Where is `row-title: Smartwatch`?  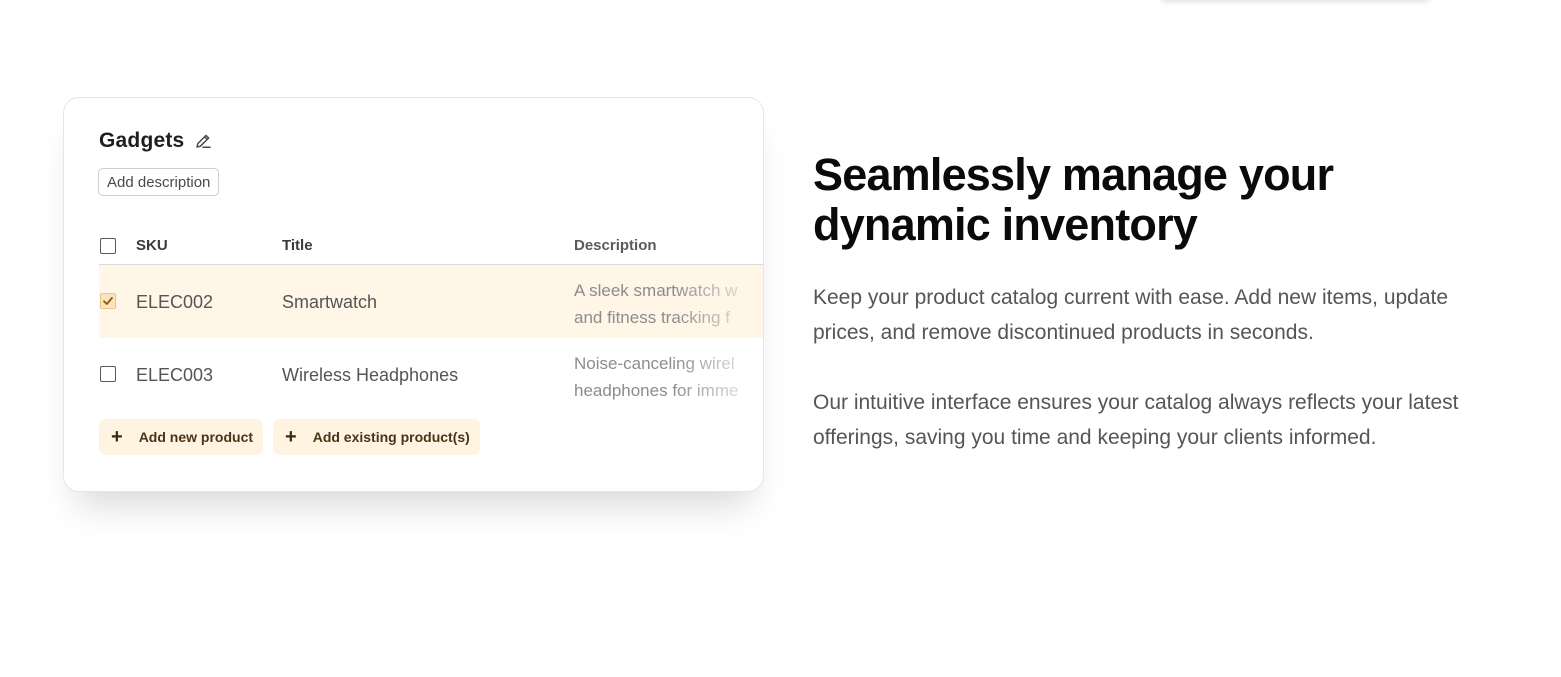
row-title: Smartwatch is located at coordinates (330, 302).